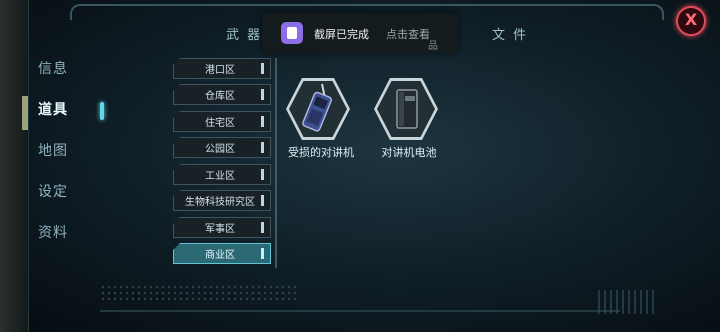 This screenshot has height=332, width=720. Describe the element at coordinates (409, 152) in the screenshot. I see `item-name: 对讲机电池` at that location.